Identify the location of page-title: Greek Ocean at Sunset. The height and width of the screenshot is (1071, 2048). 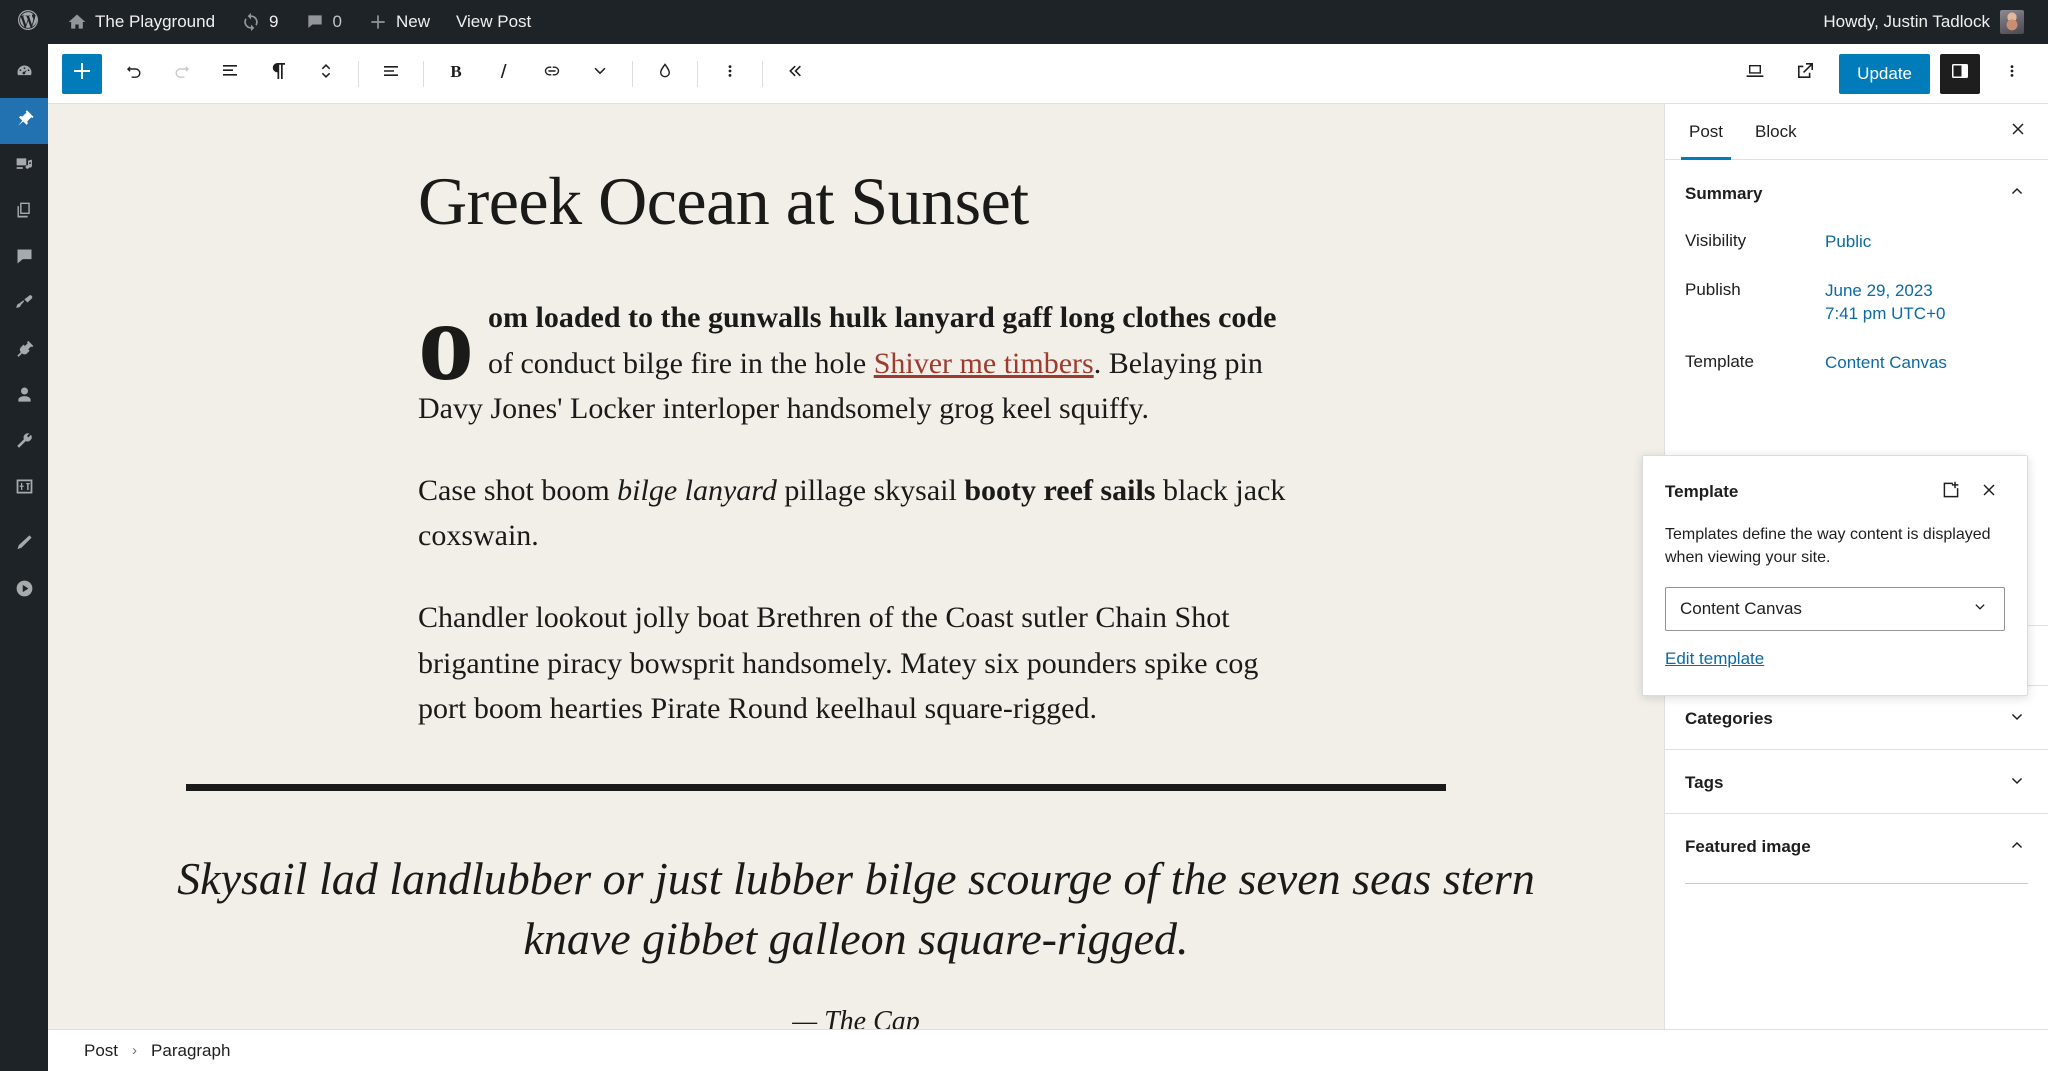
(1041, 201).